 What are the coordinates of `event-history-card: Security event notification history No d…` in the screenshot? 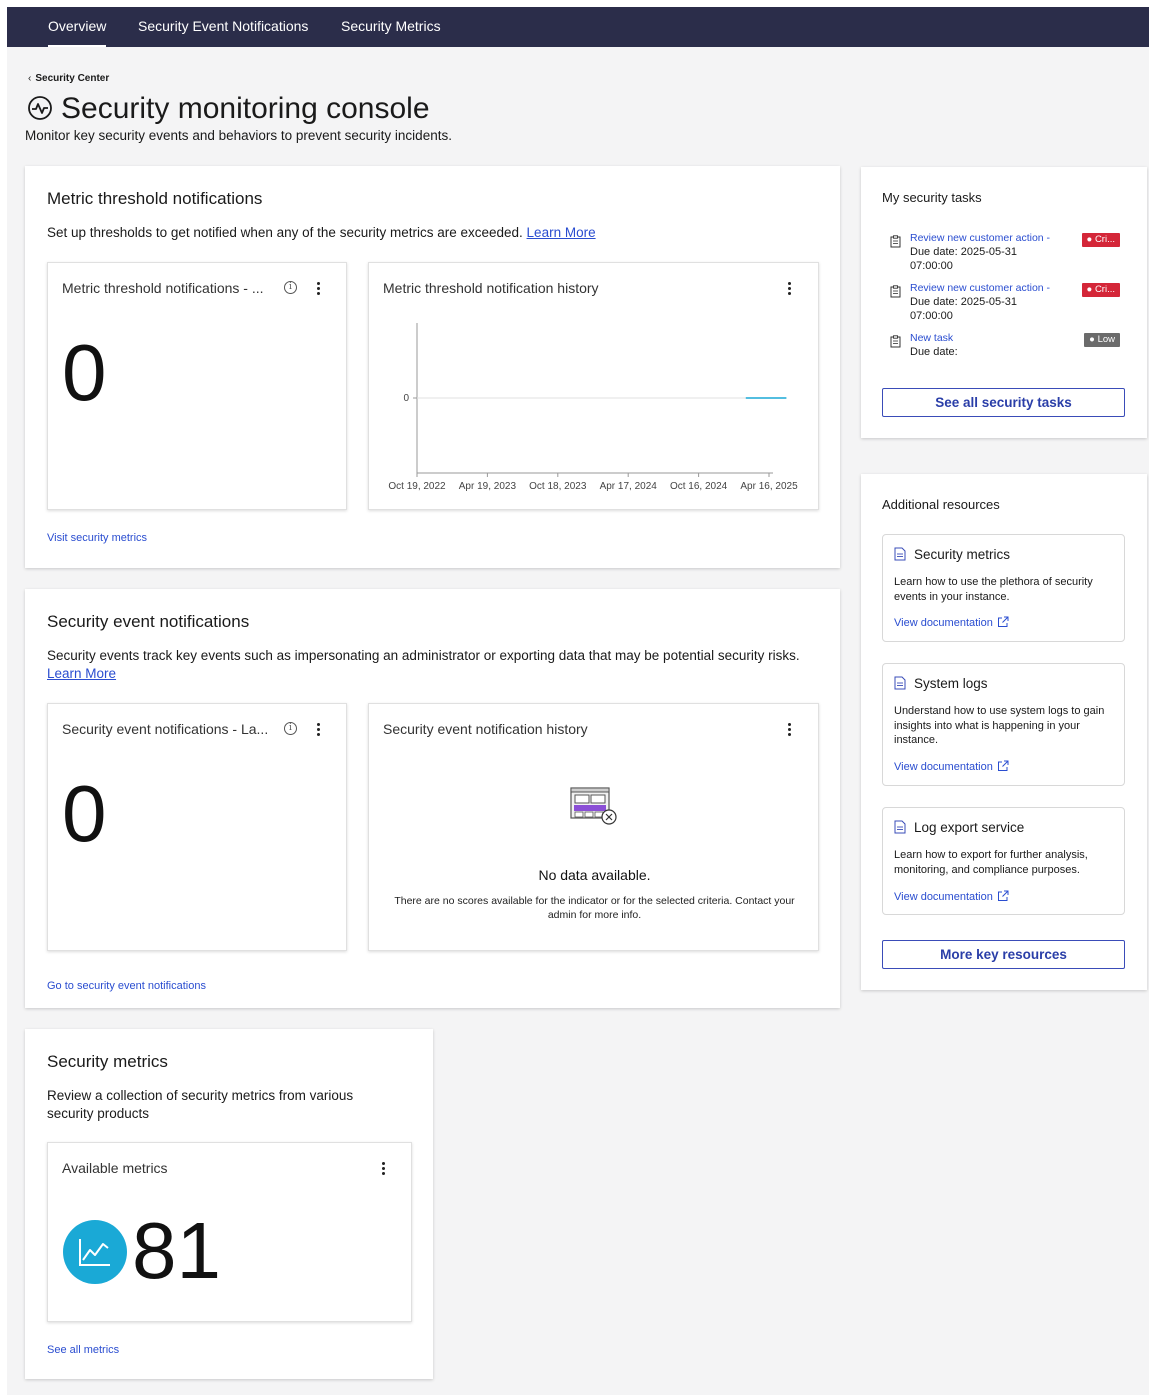 It's located at (593, 827).